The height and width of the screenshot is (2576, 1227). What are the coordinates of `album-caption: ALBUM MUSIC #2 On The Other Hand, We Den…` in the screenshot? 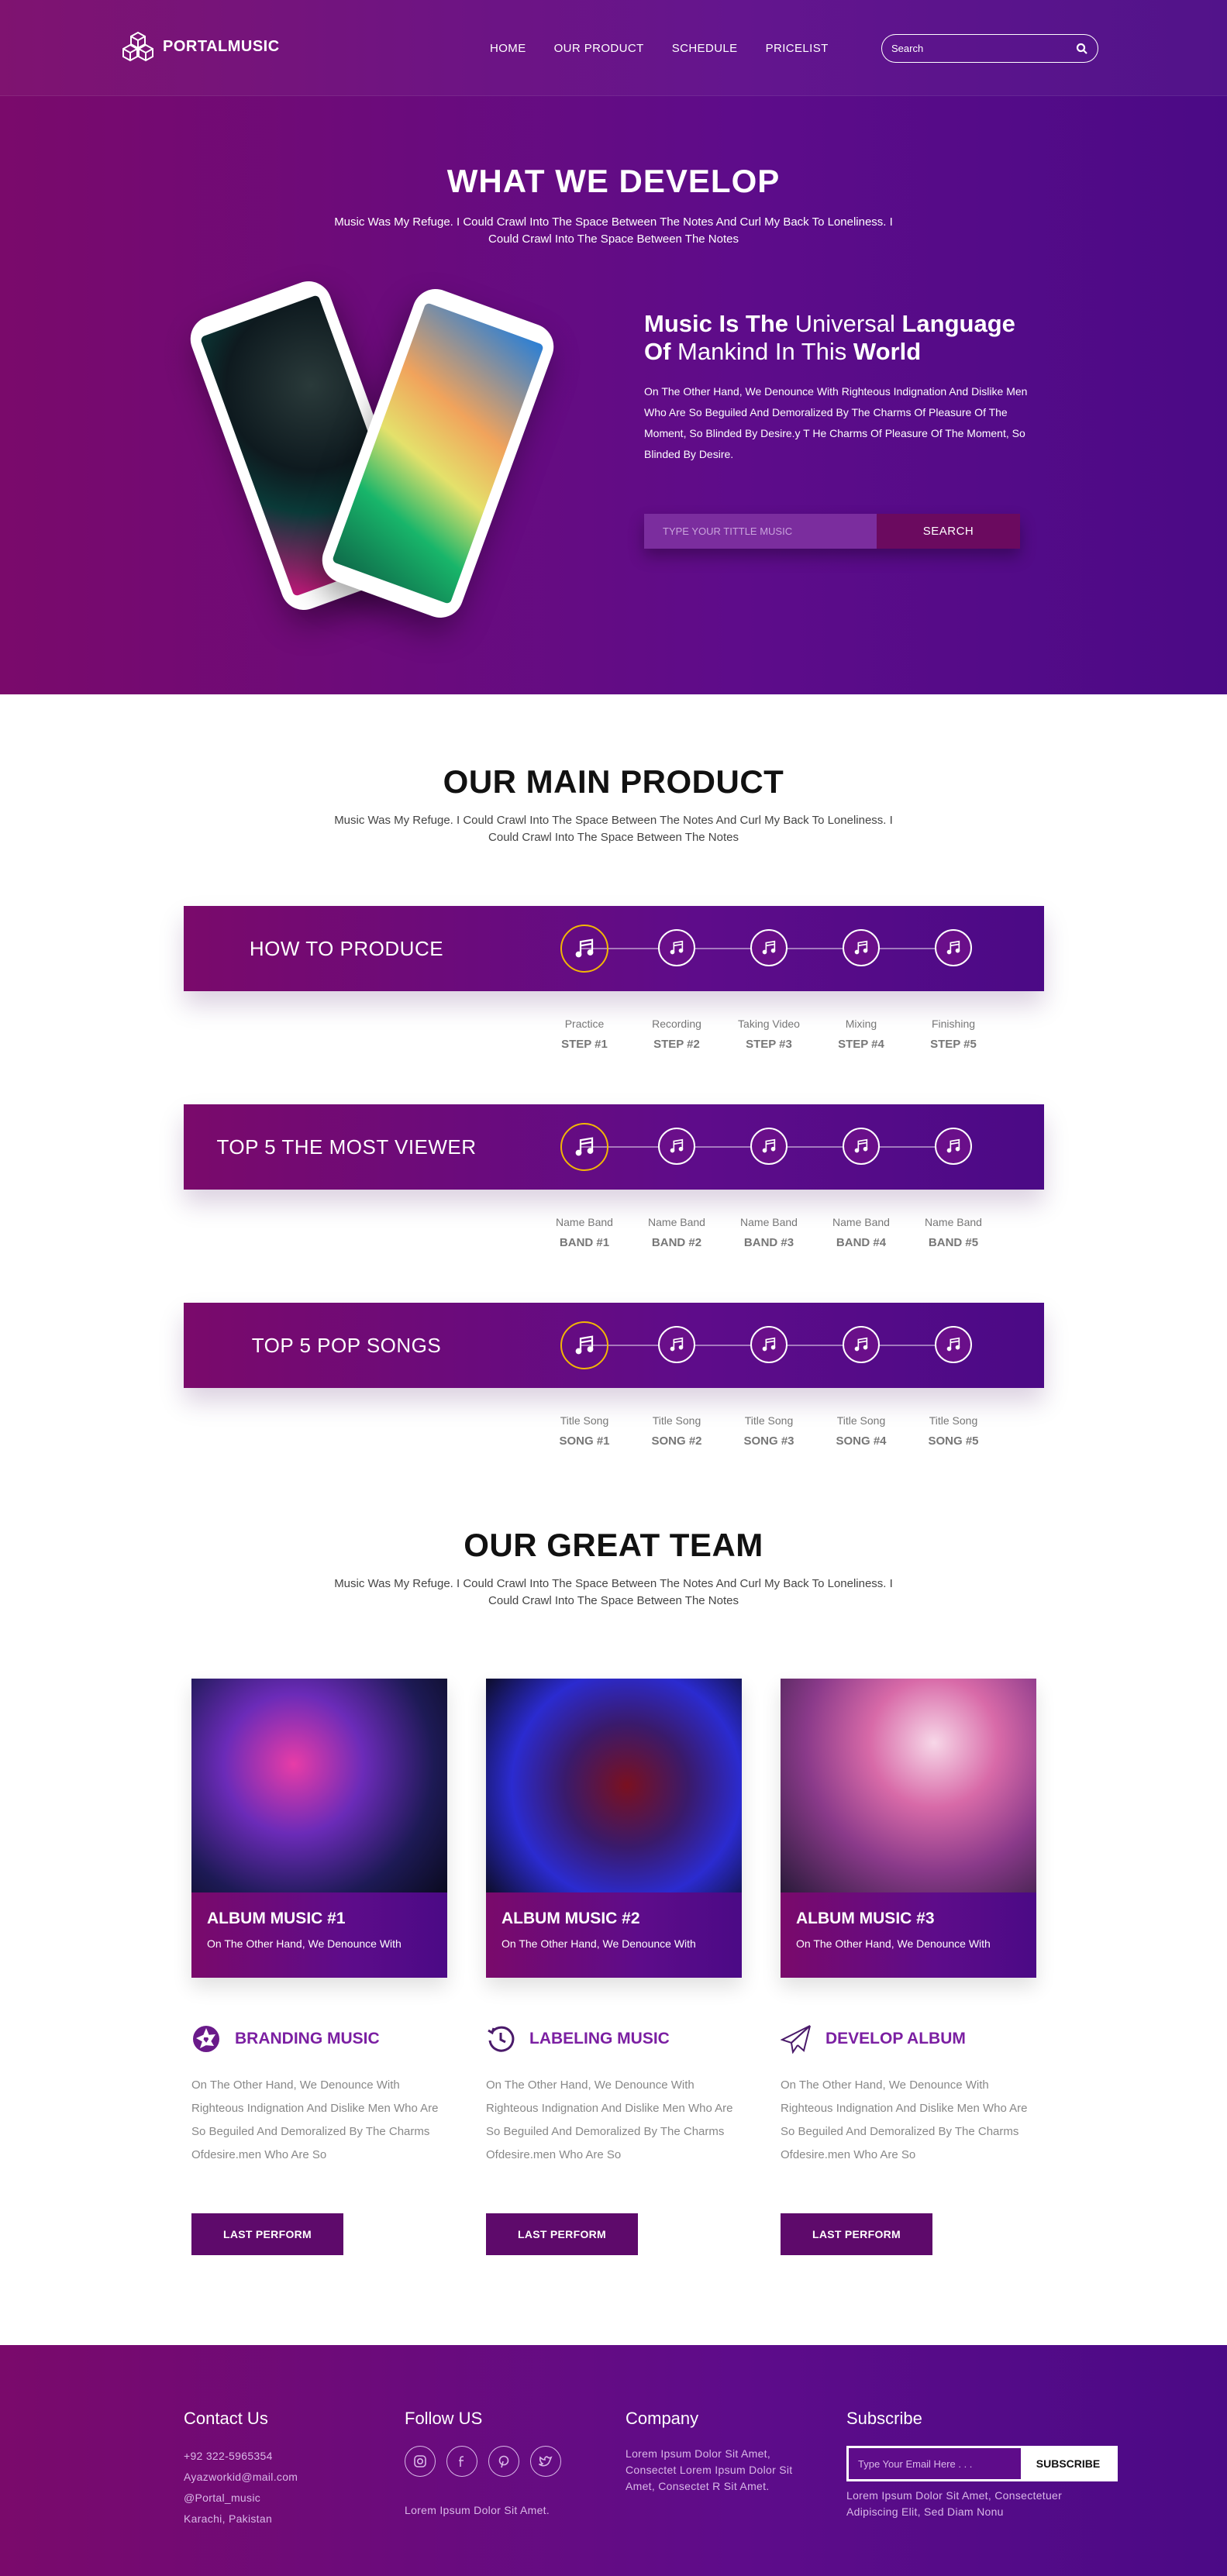 It's located at (614, 1935).